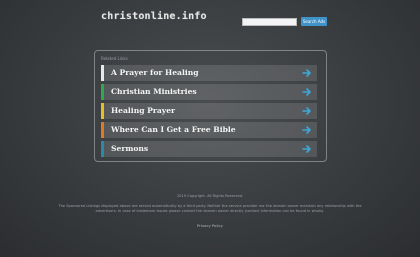 The width and height of the screenshot is (420, 257). Describe the element at coordinates (114, 58) in the screenshot. I see `panel-heading: Related Links` at that location.